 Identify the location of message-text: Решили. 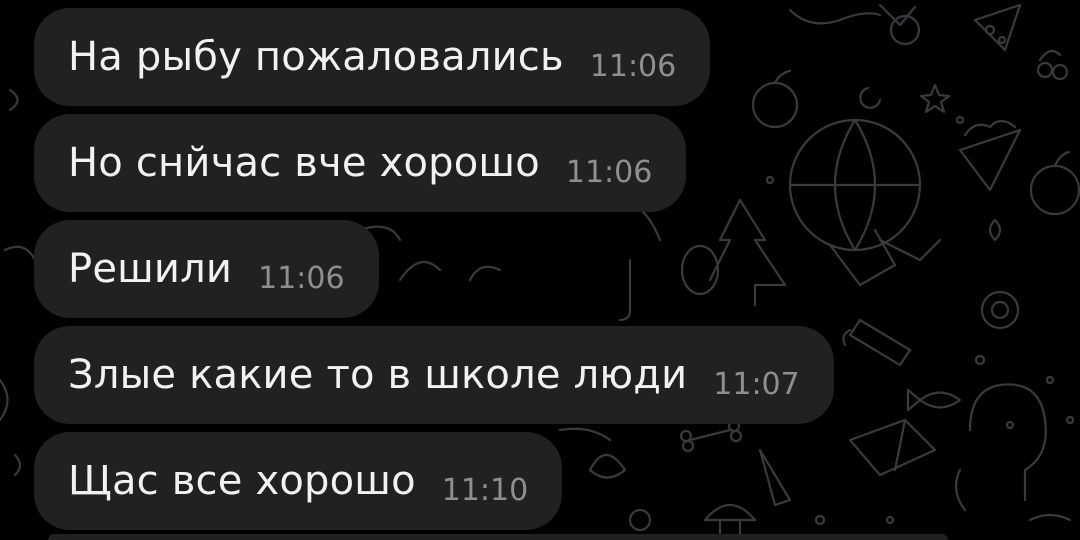
(150, 269).